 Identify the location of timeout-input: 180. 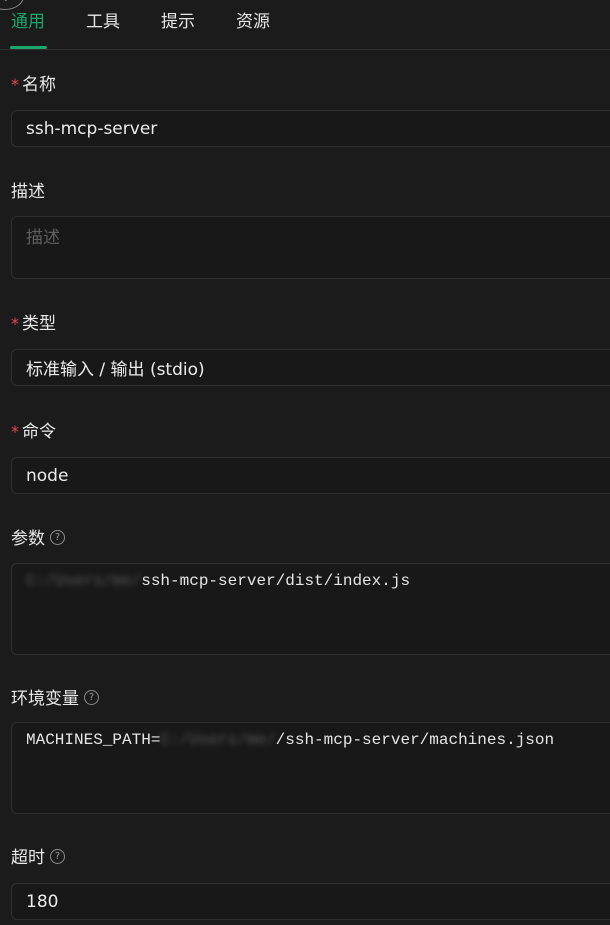
(310, 901).